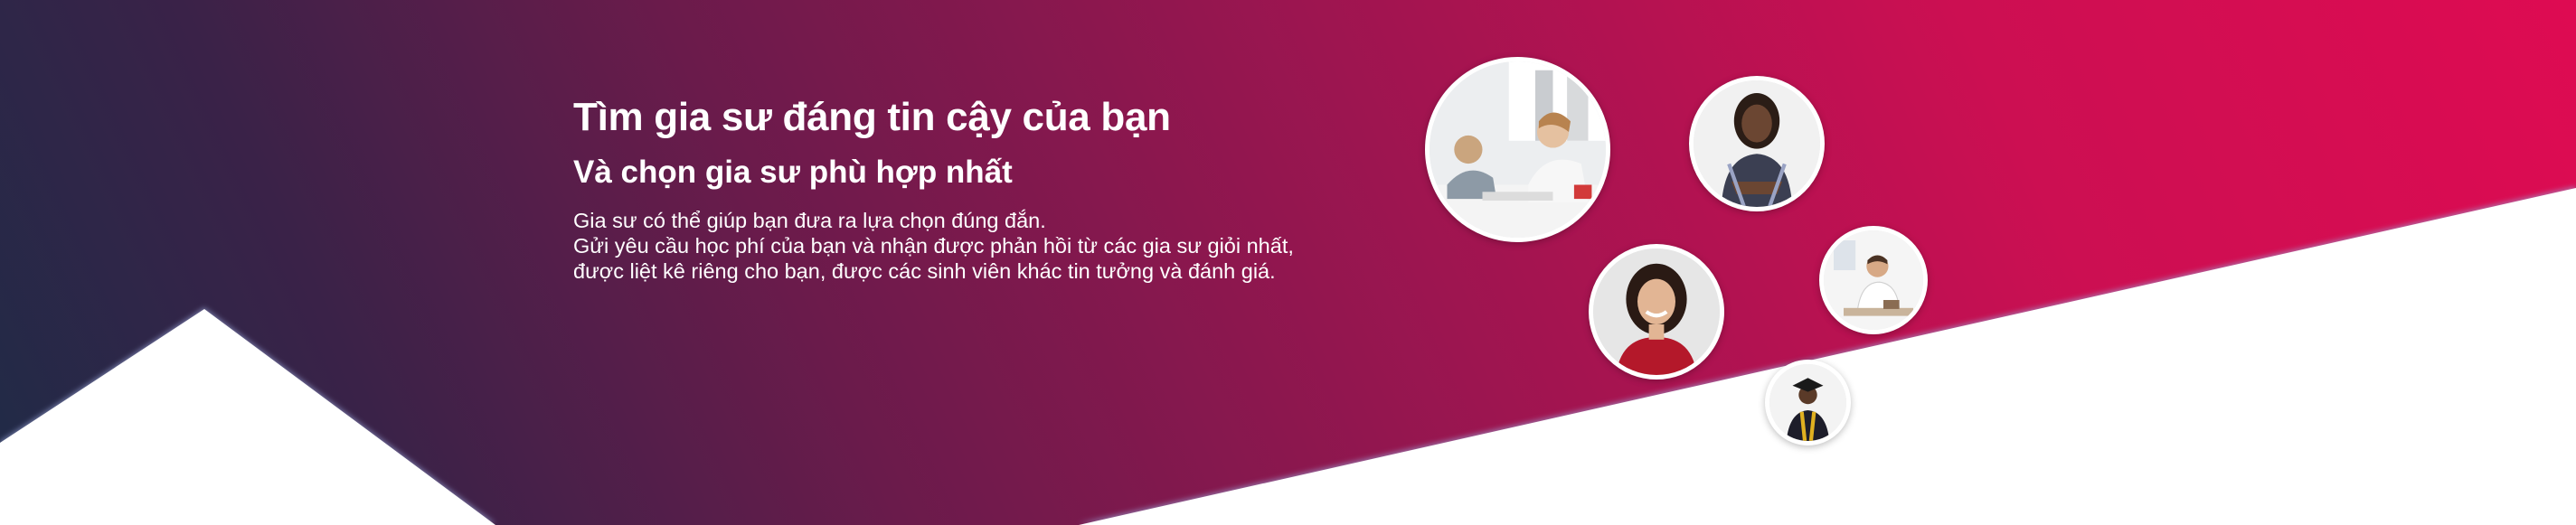 The image size is (2576, 525). I want to click on hero-title: Tìm gia sư đáng tin cậy của bạn, so click(872, 117).